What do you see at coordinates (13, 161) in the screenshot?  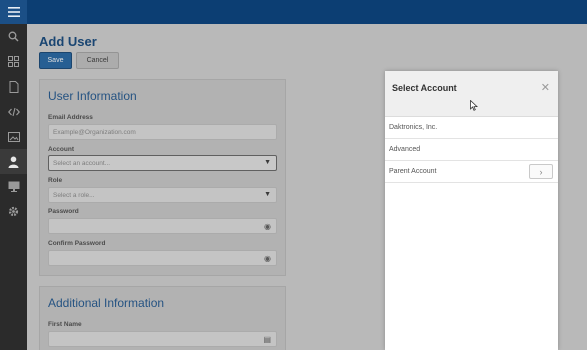 I see `user-icon` at bounding box center [13, 161].